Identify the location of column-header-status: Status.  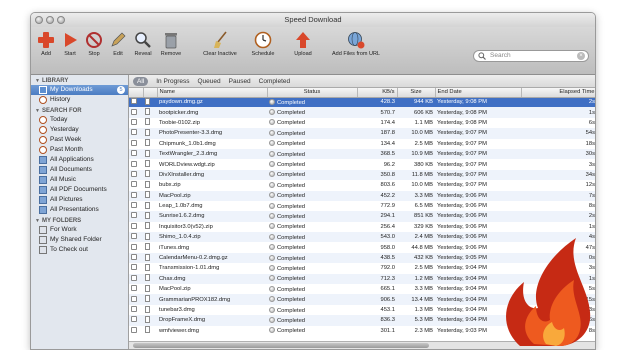
(312, 93).